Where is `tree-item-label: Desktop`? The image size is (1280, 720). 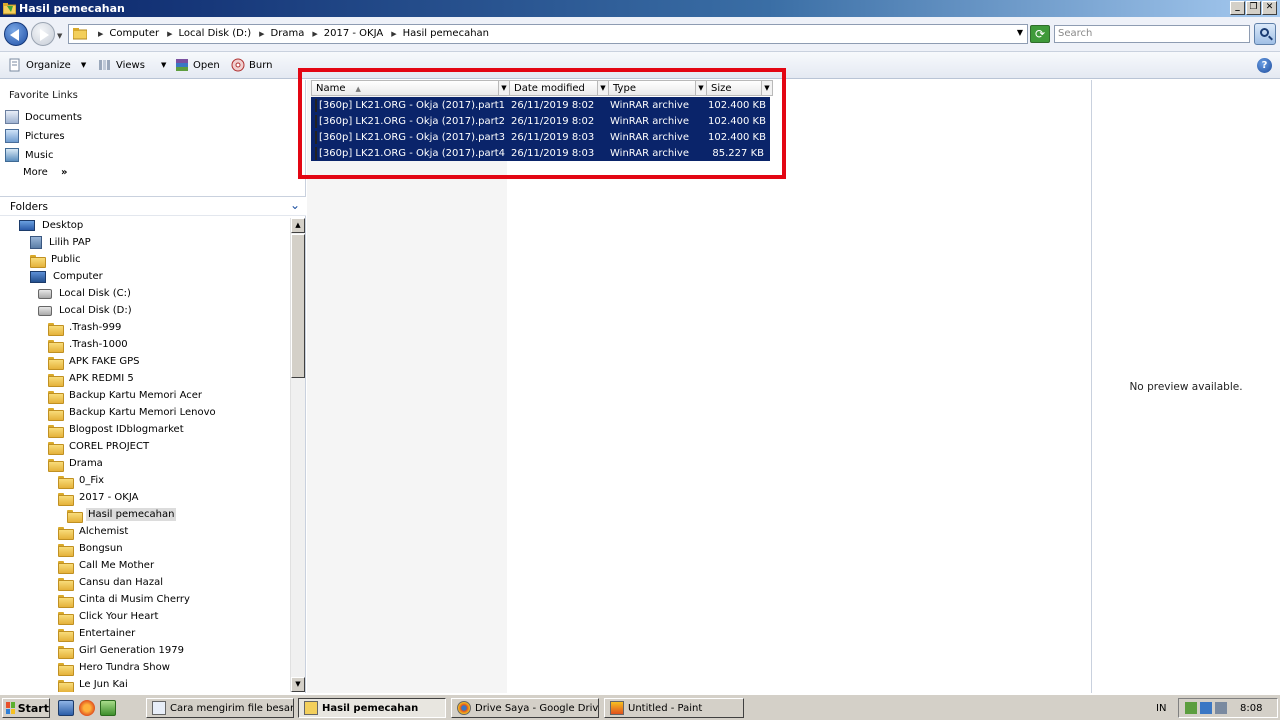 tree-item-label: Desktop is located at coordinates (63, 225).